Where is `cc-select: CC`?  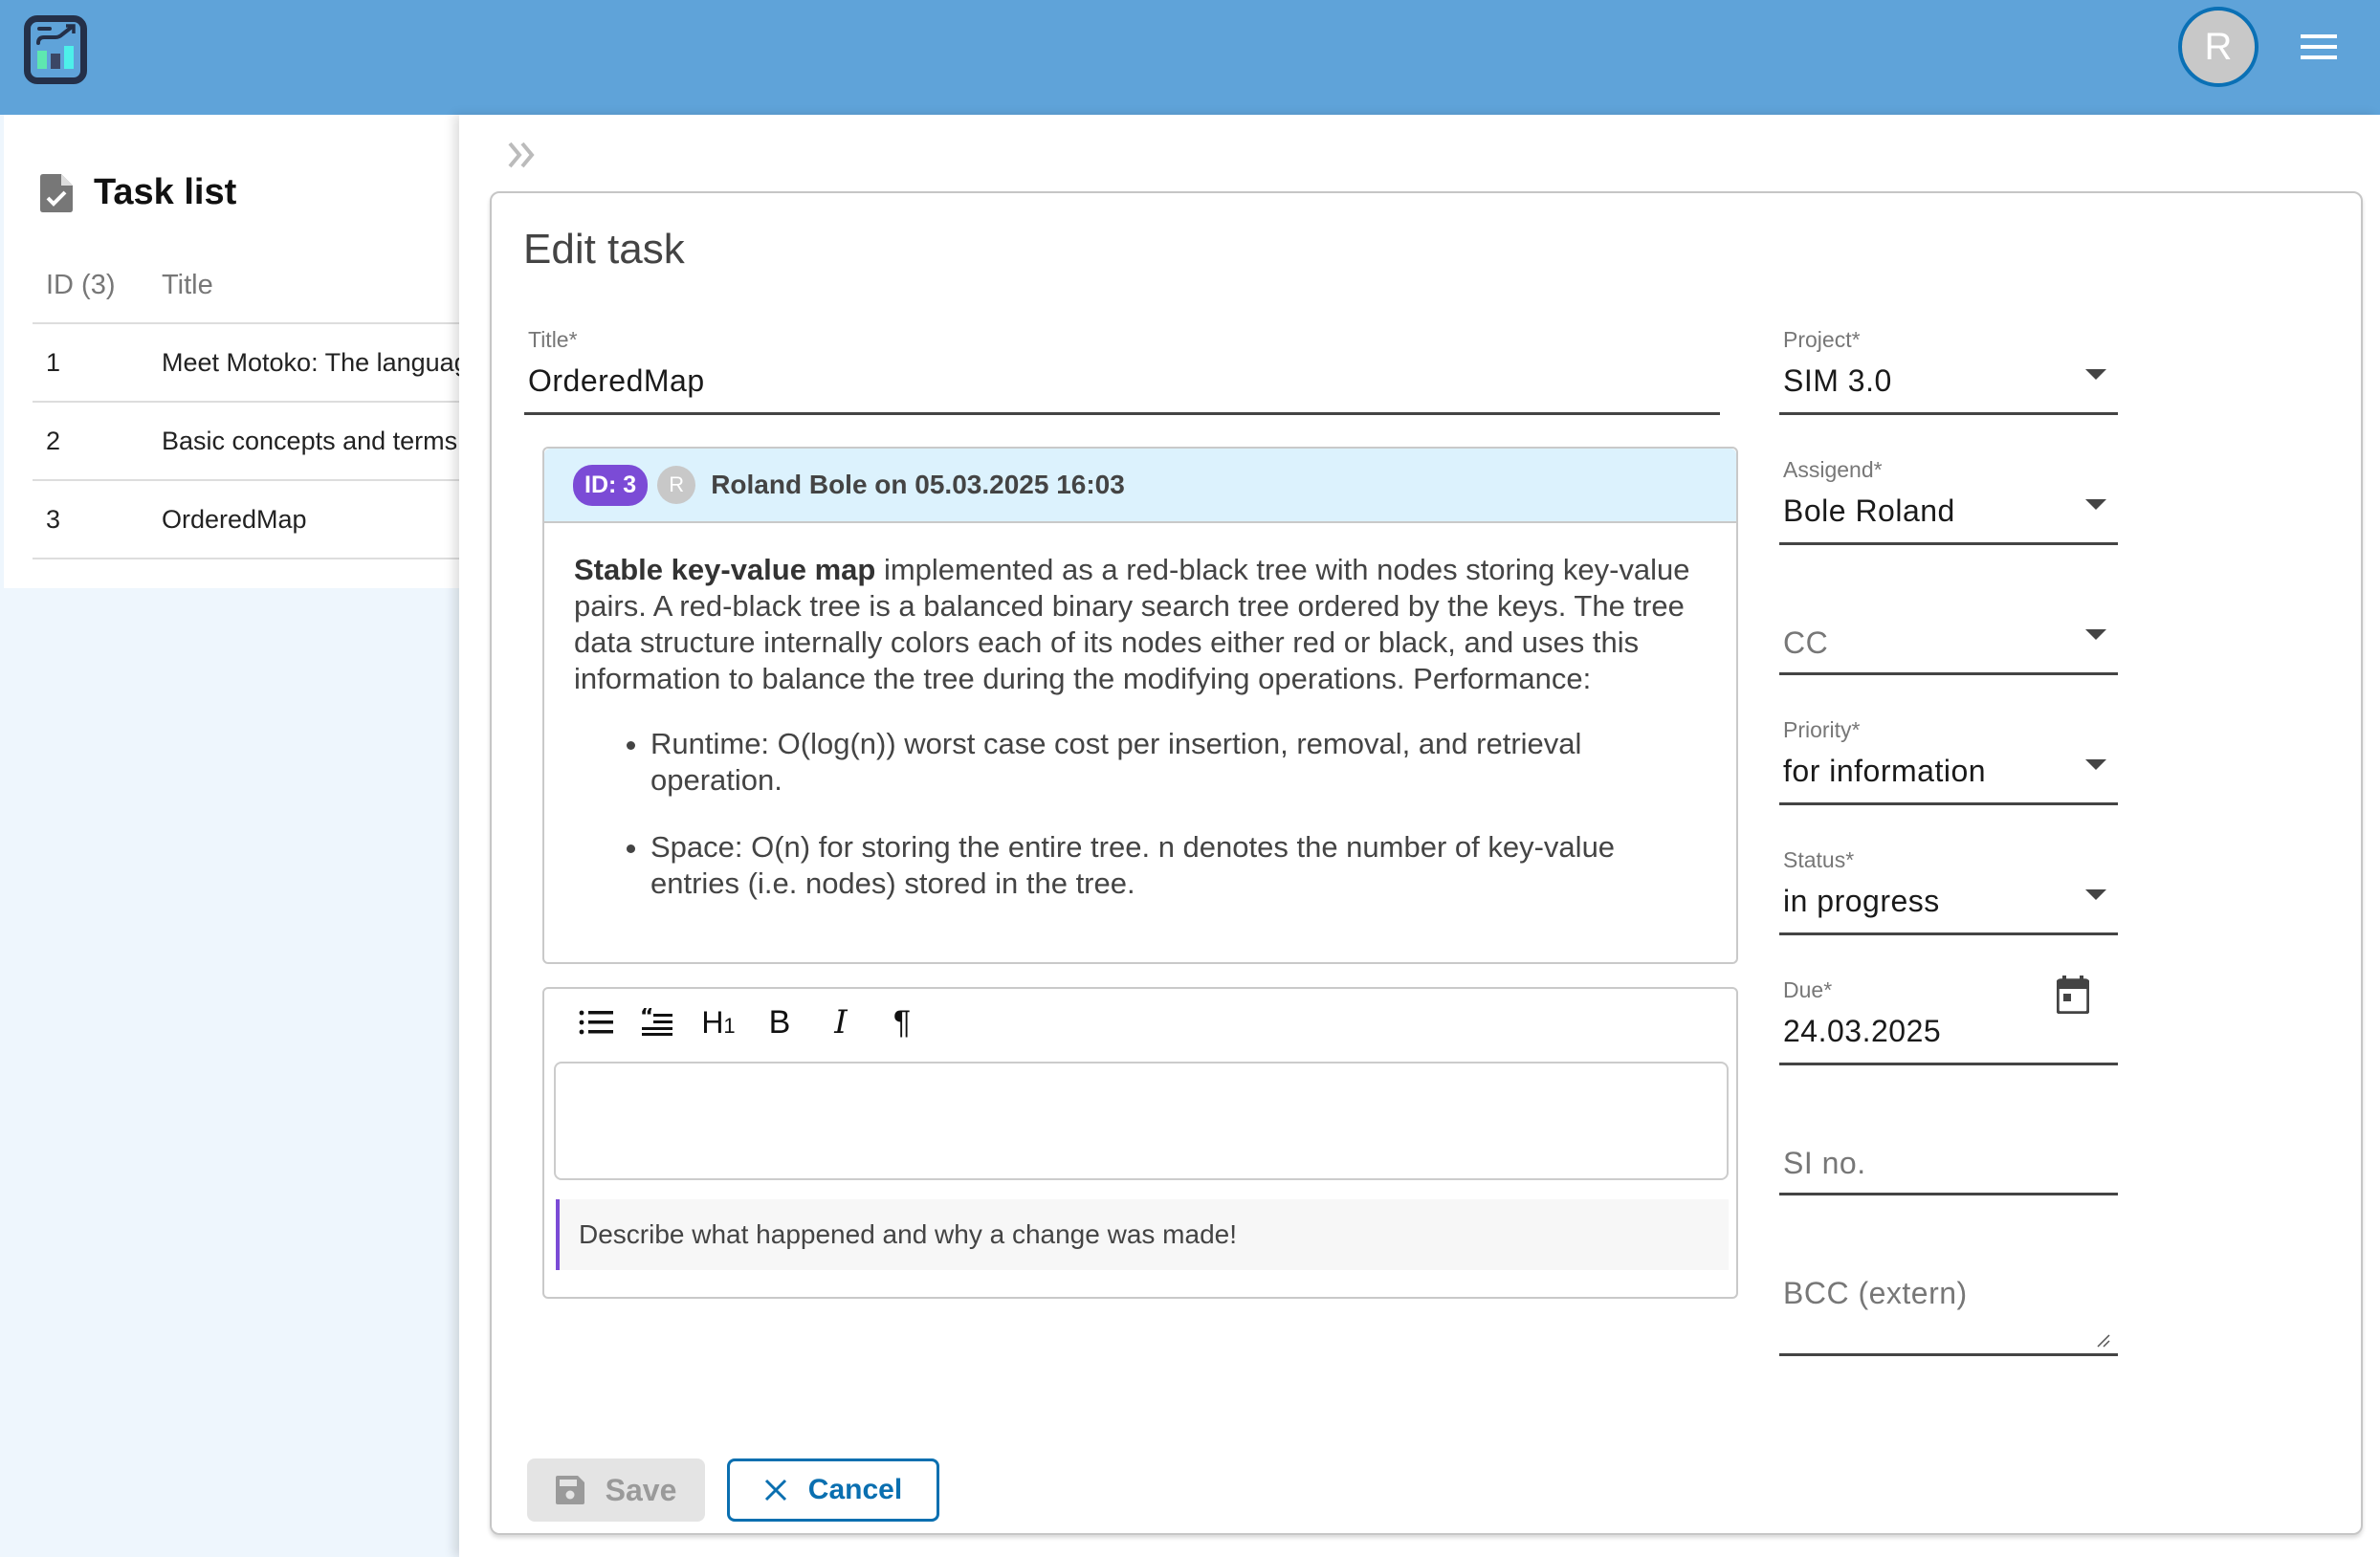
cc-select: CC is located at coordinates (1949, 631).